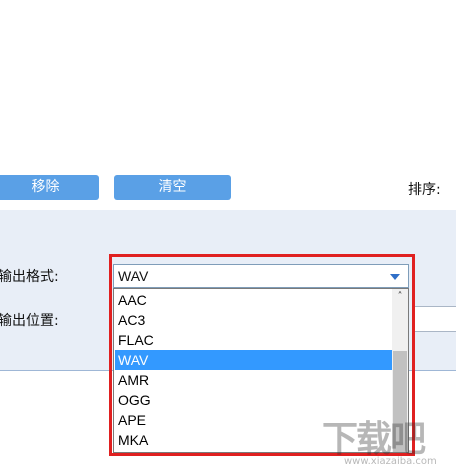  Describe the element at coordinates (395, 277) in the screenshot. I see `chevron-down-icon` at that location.